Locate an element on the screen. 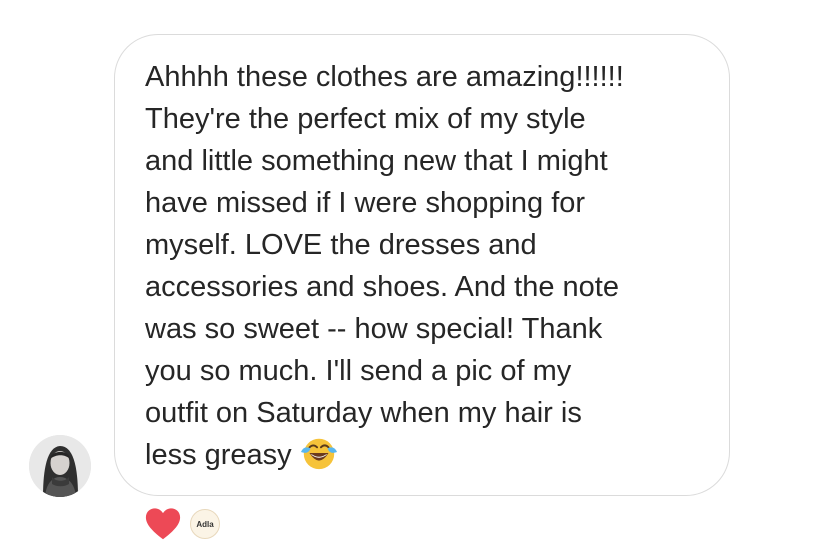 The width and height of the screenshot is (828, 550). reactor-avatar: Adla is located at coordinates (205, 524).